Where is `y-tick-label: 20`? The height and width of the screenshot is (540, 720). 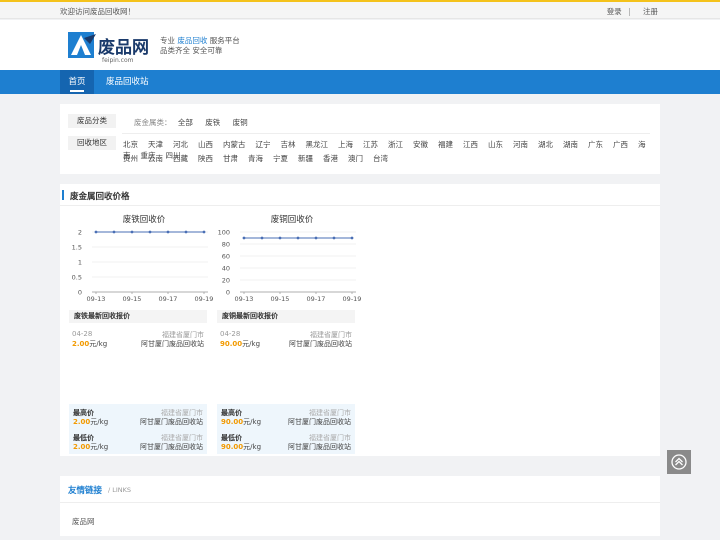
y-tick-label: 20 is located at coordinates (226, 281).